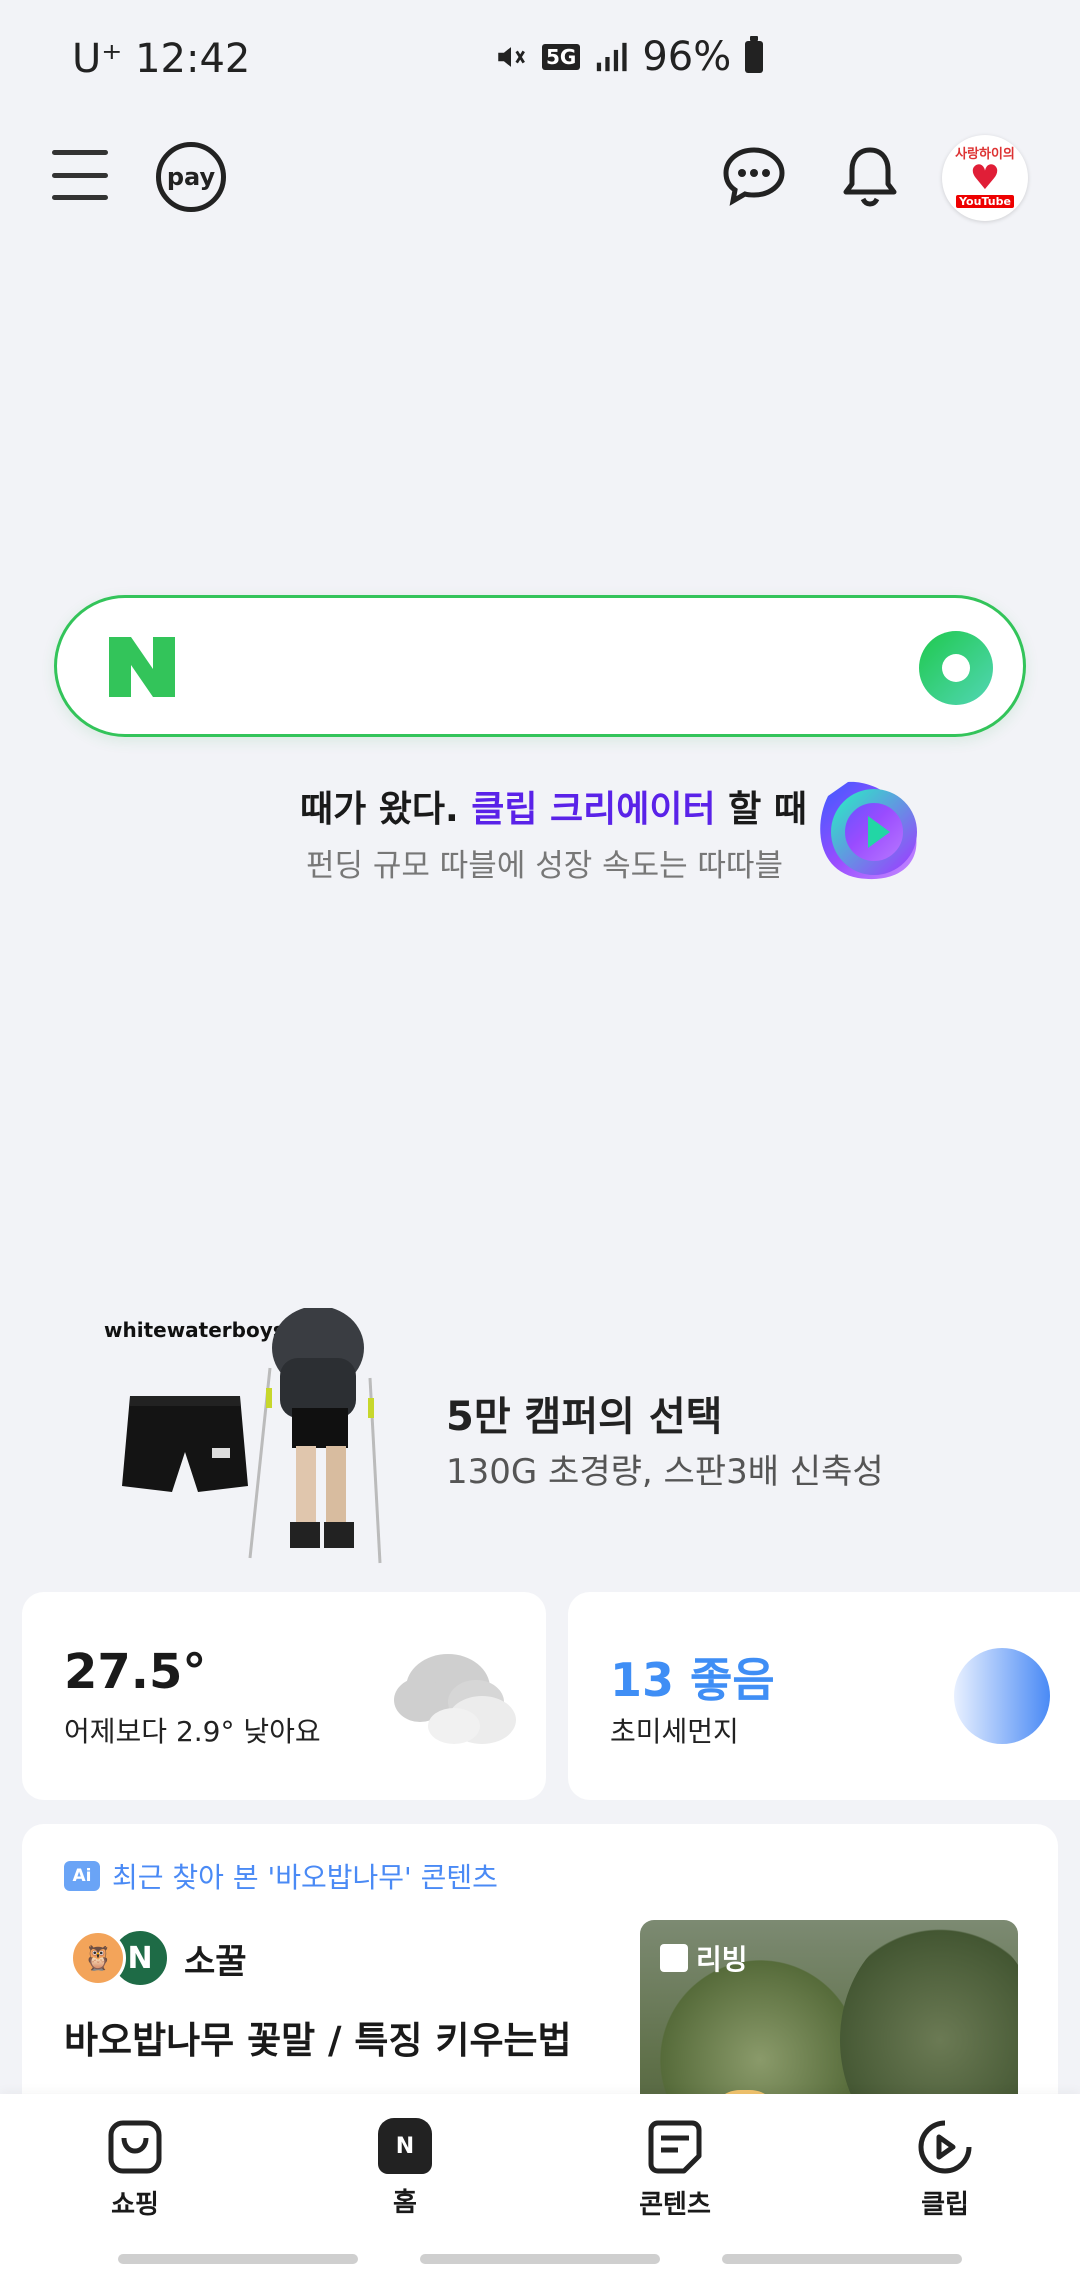 This screenshot has width=1080, height=2280. I want to click on top-bar: pay 사랑하이의 ♥ YouTube, so click(540, 175).